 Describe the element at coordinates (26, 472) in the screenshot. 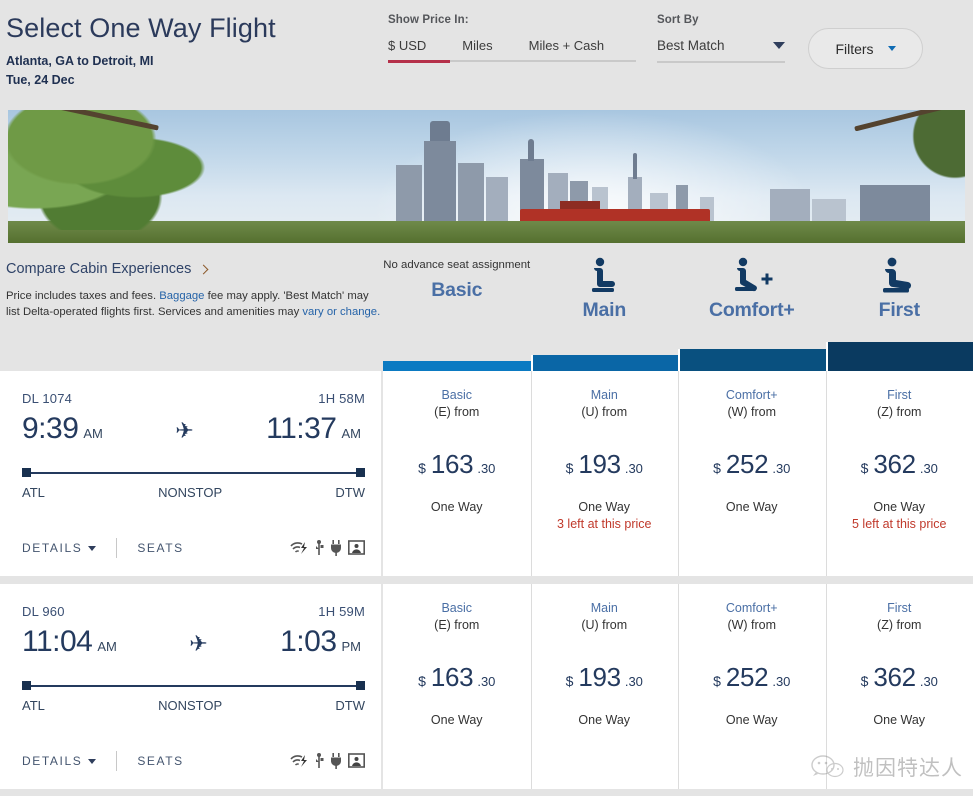

I see `origin-dot` at that location.